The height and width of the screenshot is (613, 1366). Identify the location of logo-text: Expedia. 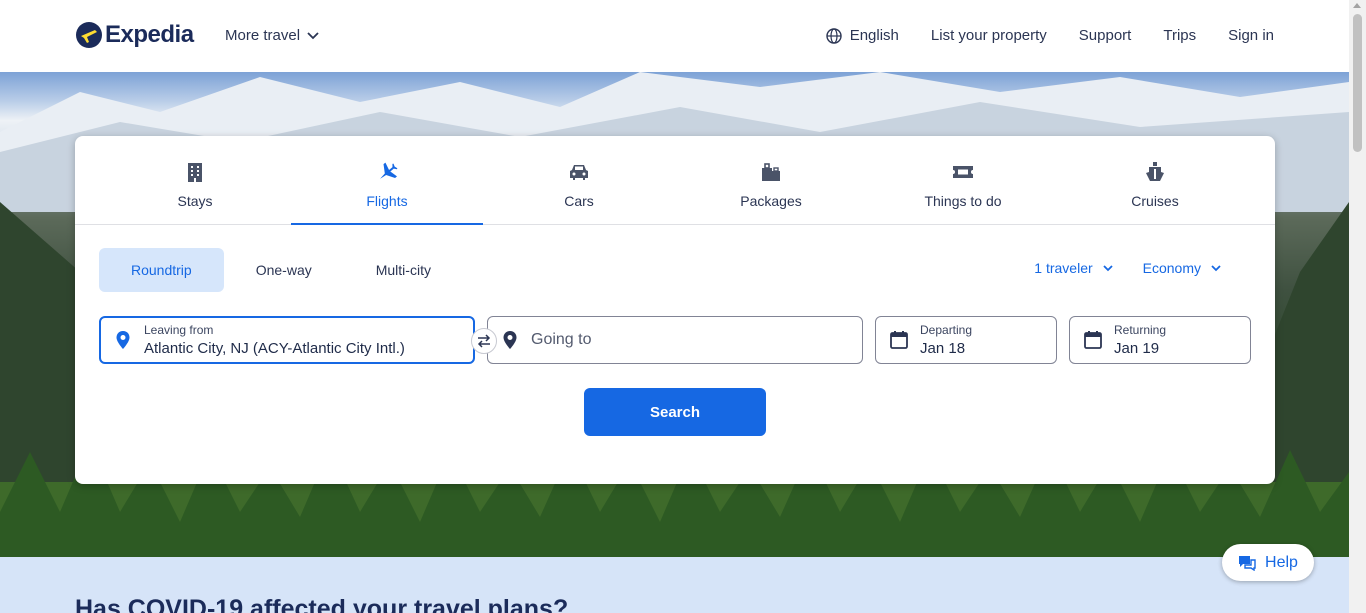
(149, 34).